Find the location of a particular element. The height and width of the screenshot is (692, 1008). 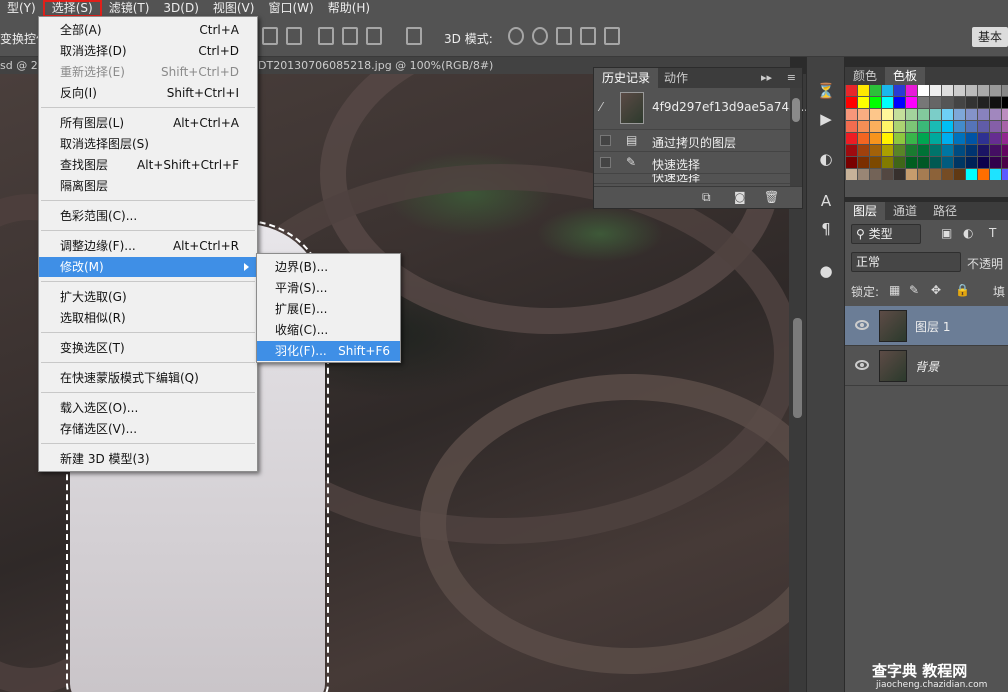

3d-roll-icon is located at coordinates (540, 36).